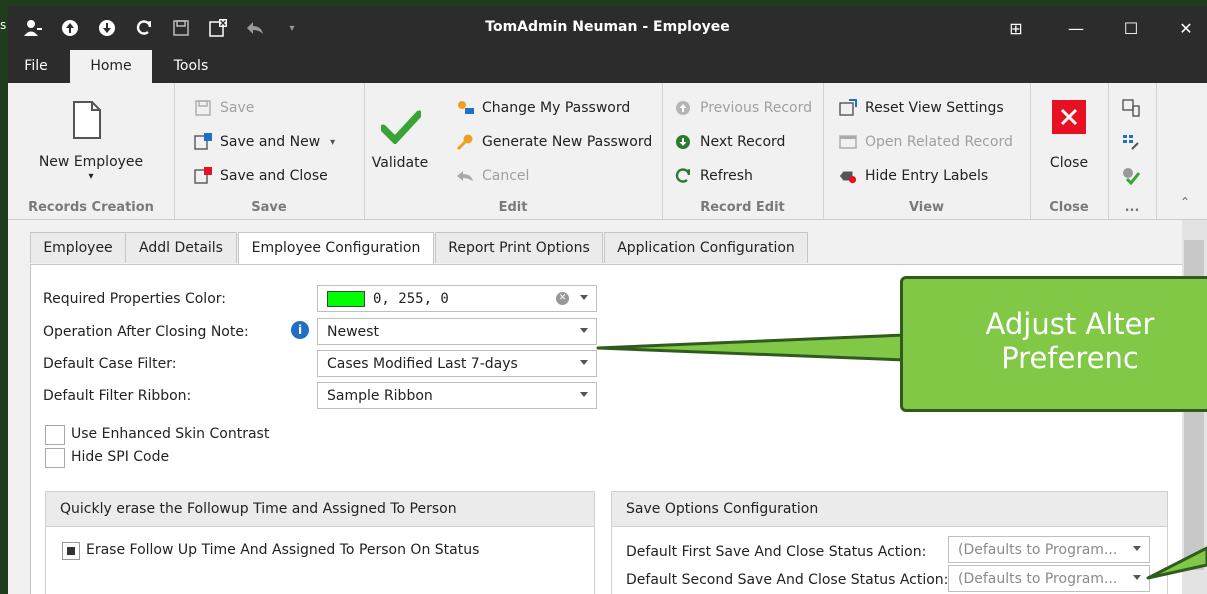  Describe the element at coordinates (1070, 324) in the screenshot. I see `callout-line-1: Adjust Alter` at that location.